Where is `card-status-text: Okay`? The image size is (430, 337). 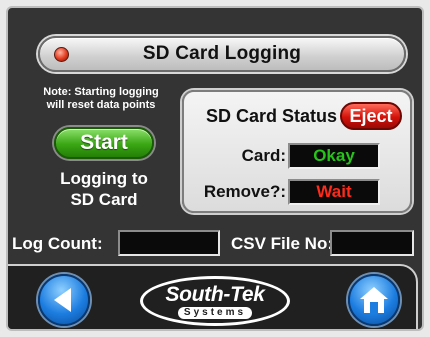
card-status-text: Okay is located at coordinates (334, 155).